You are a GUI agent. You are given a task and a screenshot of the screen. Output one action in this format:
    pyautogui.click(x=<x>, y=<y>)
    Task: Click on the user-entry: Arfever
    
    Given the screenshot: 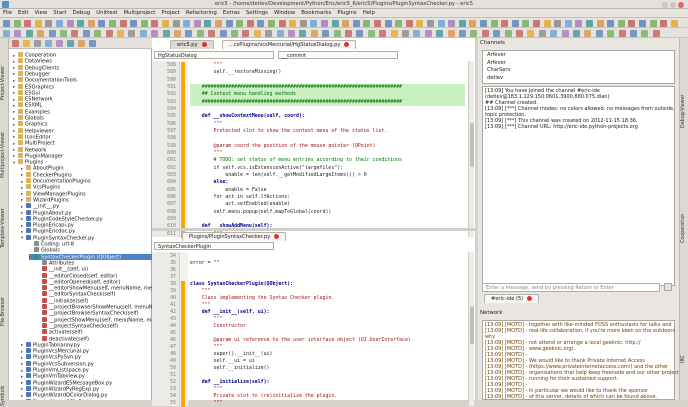 What is the action you would take?
    pyautogui.click(x=496, y=55)
    